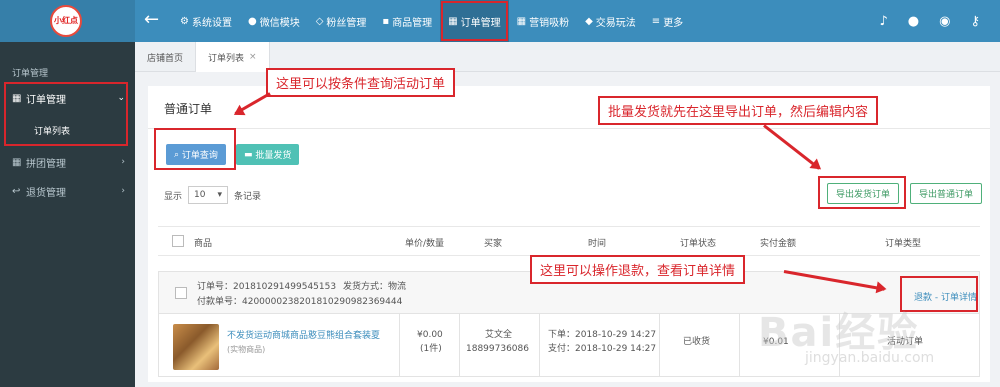  I want to click on key-icon: ⚷, so click(975, 21).